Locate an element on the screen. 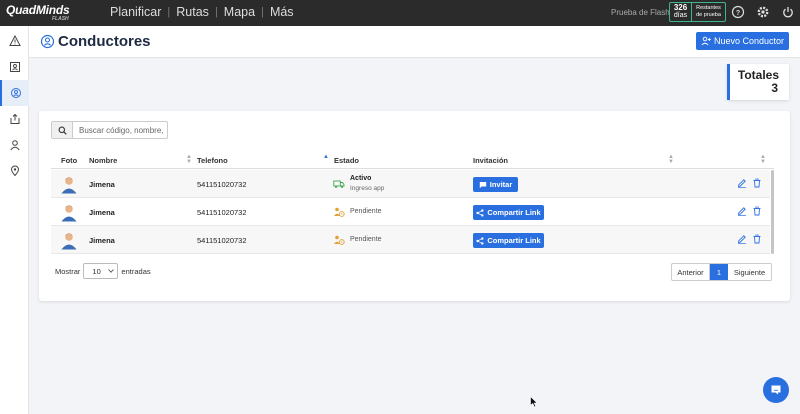  chevron-down-icon is located at coordinates (111, 271).